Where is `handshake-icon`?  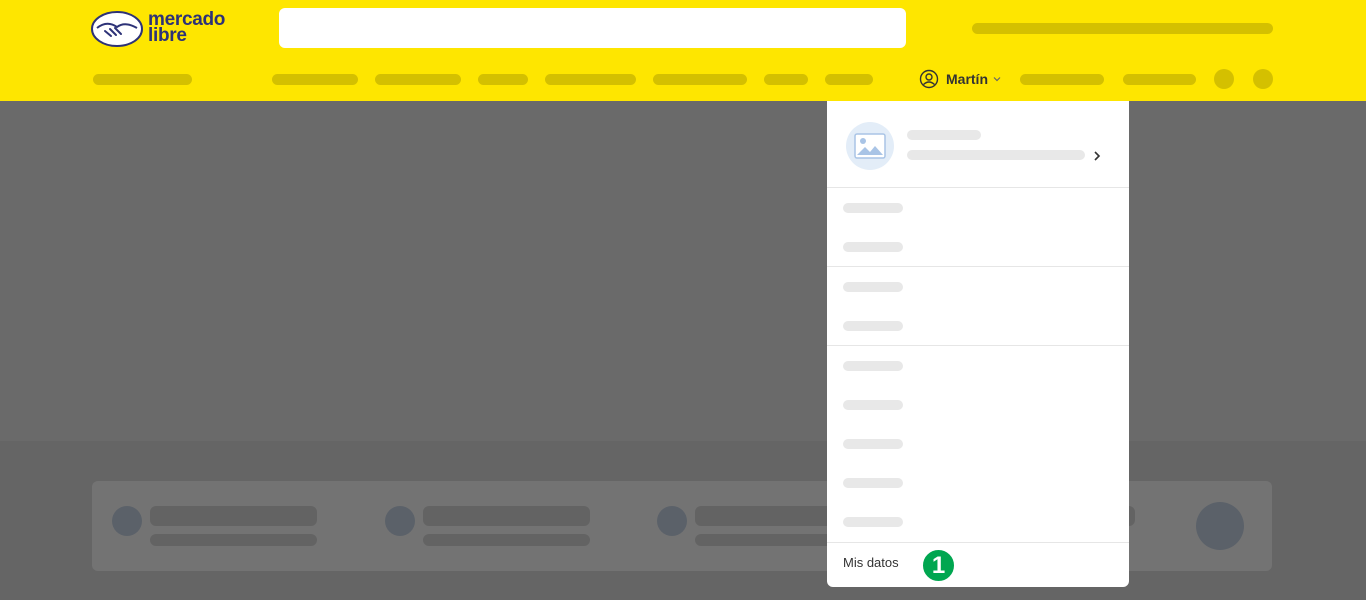
handshake-icon is located at coordinates (117, 29).